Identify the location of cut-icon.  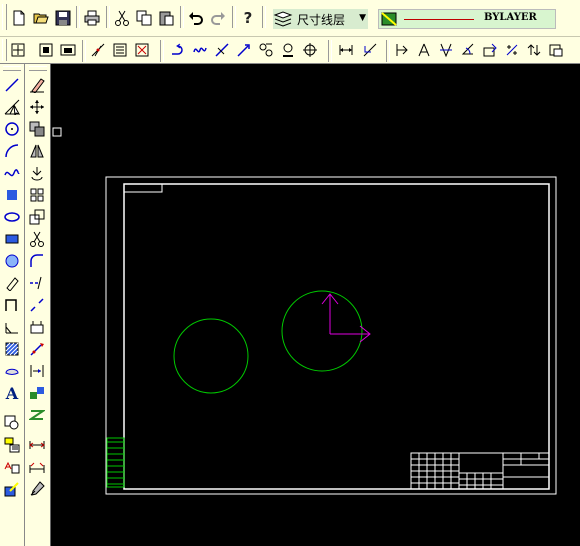
(122, 18).